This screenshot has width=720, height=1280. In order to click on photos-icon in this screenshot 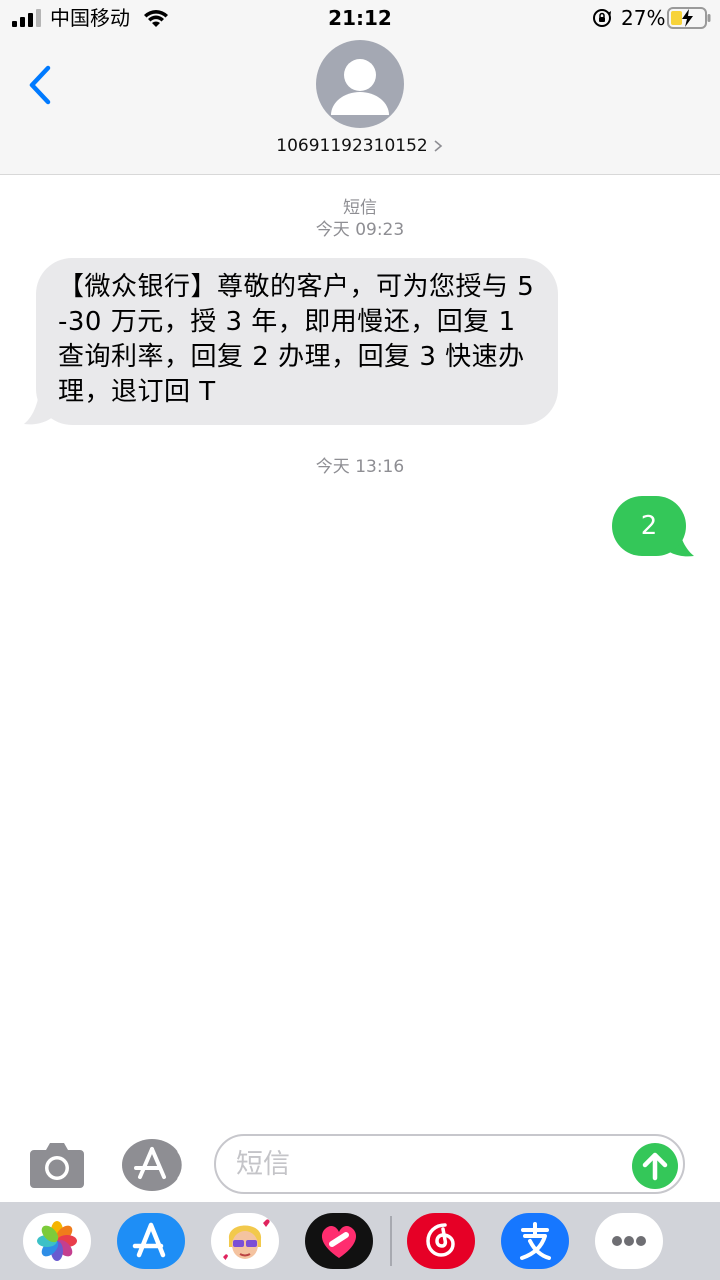, I will do `click(57, 1241)`.